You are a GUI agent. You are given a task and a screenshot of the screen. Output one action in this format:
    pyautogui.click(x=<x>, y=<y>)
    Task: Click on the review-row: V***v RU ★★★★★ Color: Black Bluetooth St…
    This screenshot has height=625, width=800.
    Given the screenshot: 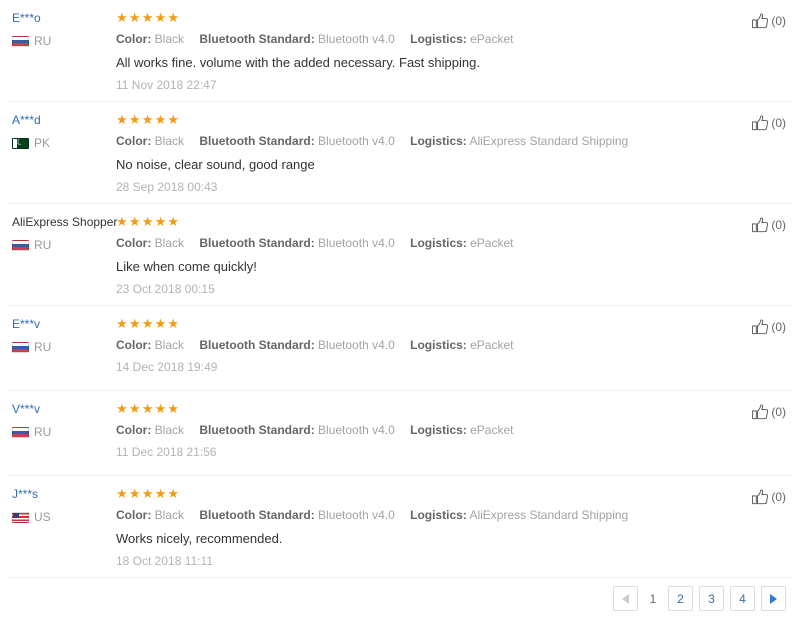 What is the action you would take?
    pyautogui.click(x=400, y=433)
    